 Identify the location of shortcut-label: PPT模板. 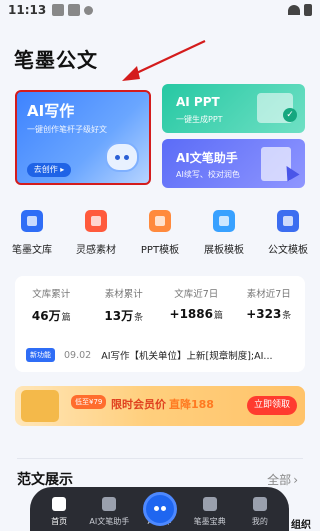
(160, 250).